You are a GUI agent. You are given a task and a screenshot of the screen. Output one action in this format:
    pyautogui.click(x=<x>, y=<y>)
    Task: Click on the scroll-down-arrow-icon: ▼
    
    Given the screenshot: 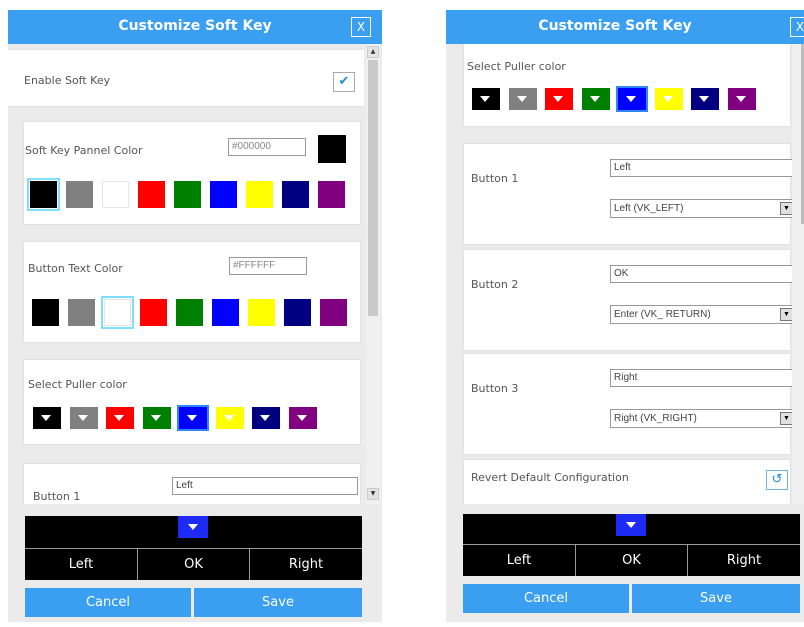 What is the action you would take?
    pyautogui.click(x=373, y=494)
    